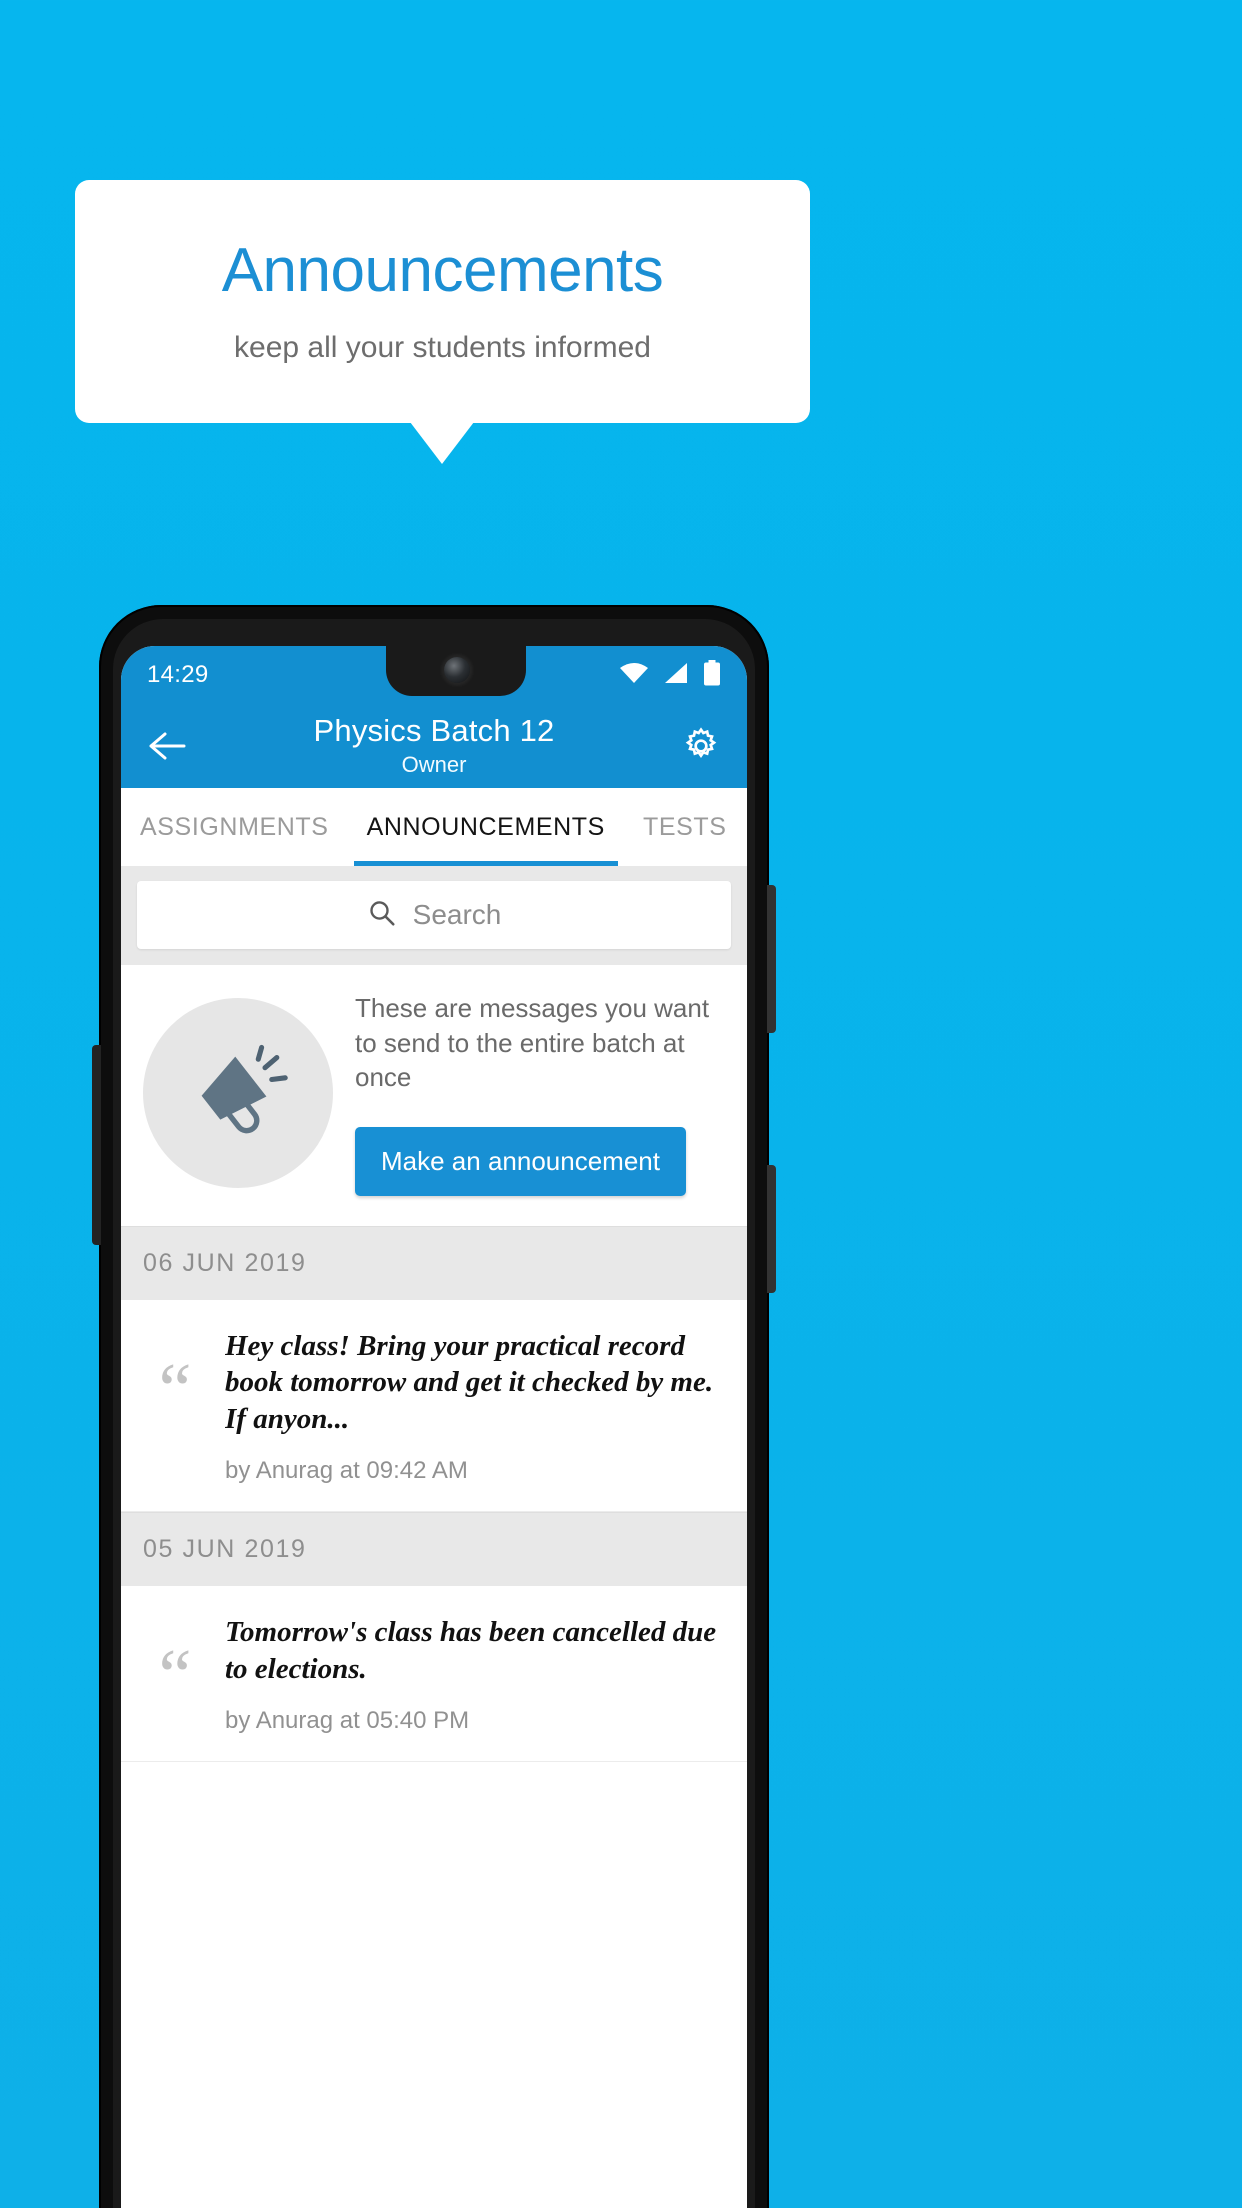 Image resolution: width=1242 pixels, height=2208 pixels. What do you see at coordinates (382, 915) in the screenshot?
I see `search-icon` at bounding box center [382, 915].